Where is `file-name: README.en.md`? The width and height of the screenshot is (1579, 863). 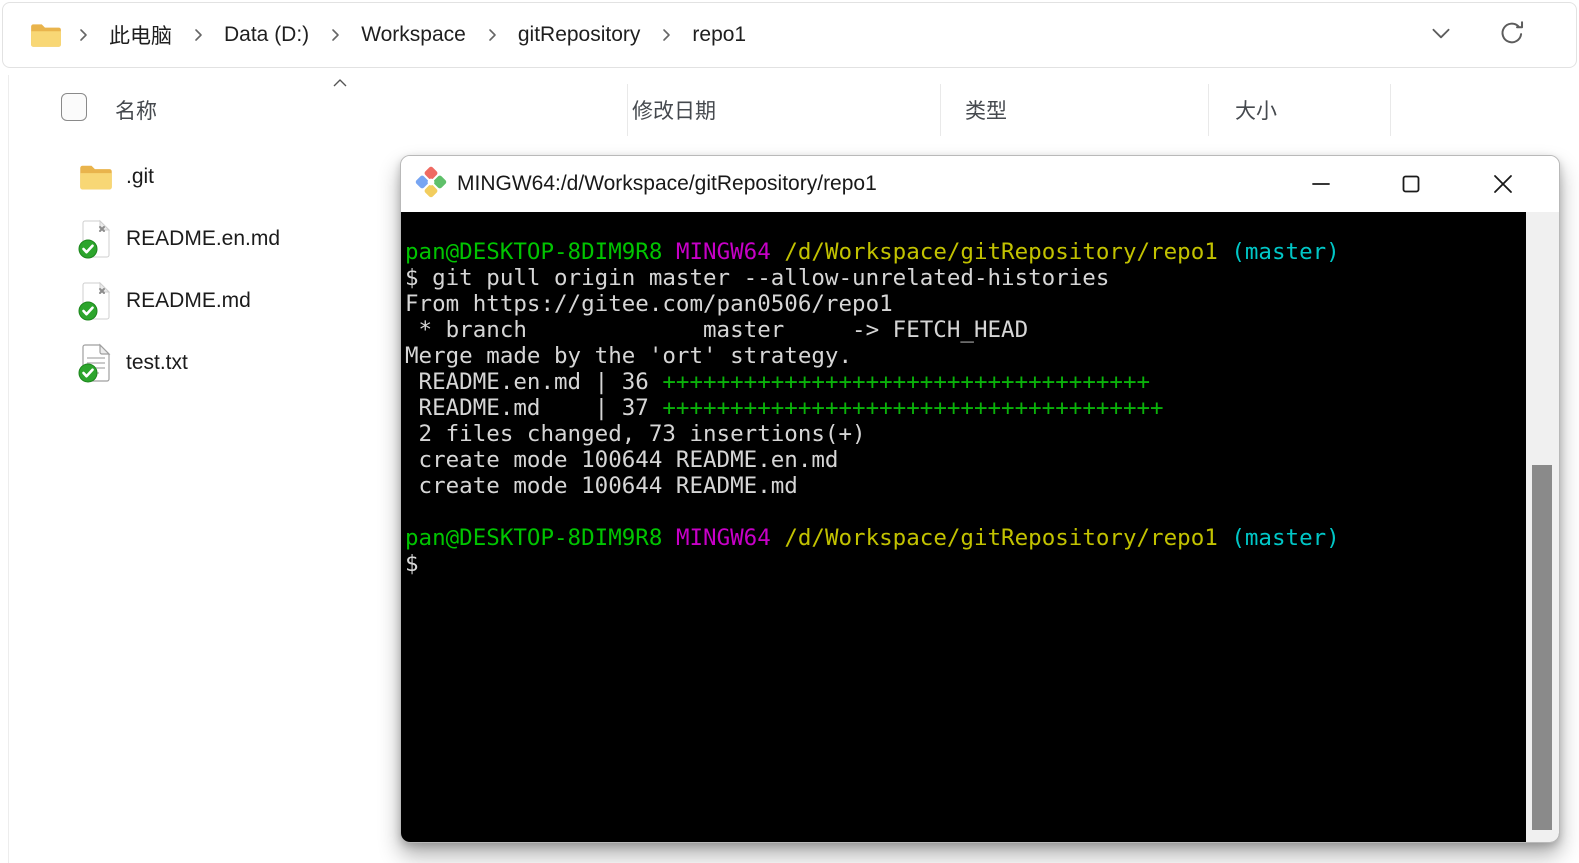 file-name: README.en.md is located at coordinates (203, 238).